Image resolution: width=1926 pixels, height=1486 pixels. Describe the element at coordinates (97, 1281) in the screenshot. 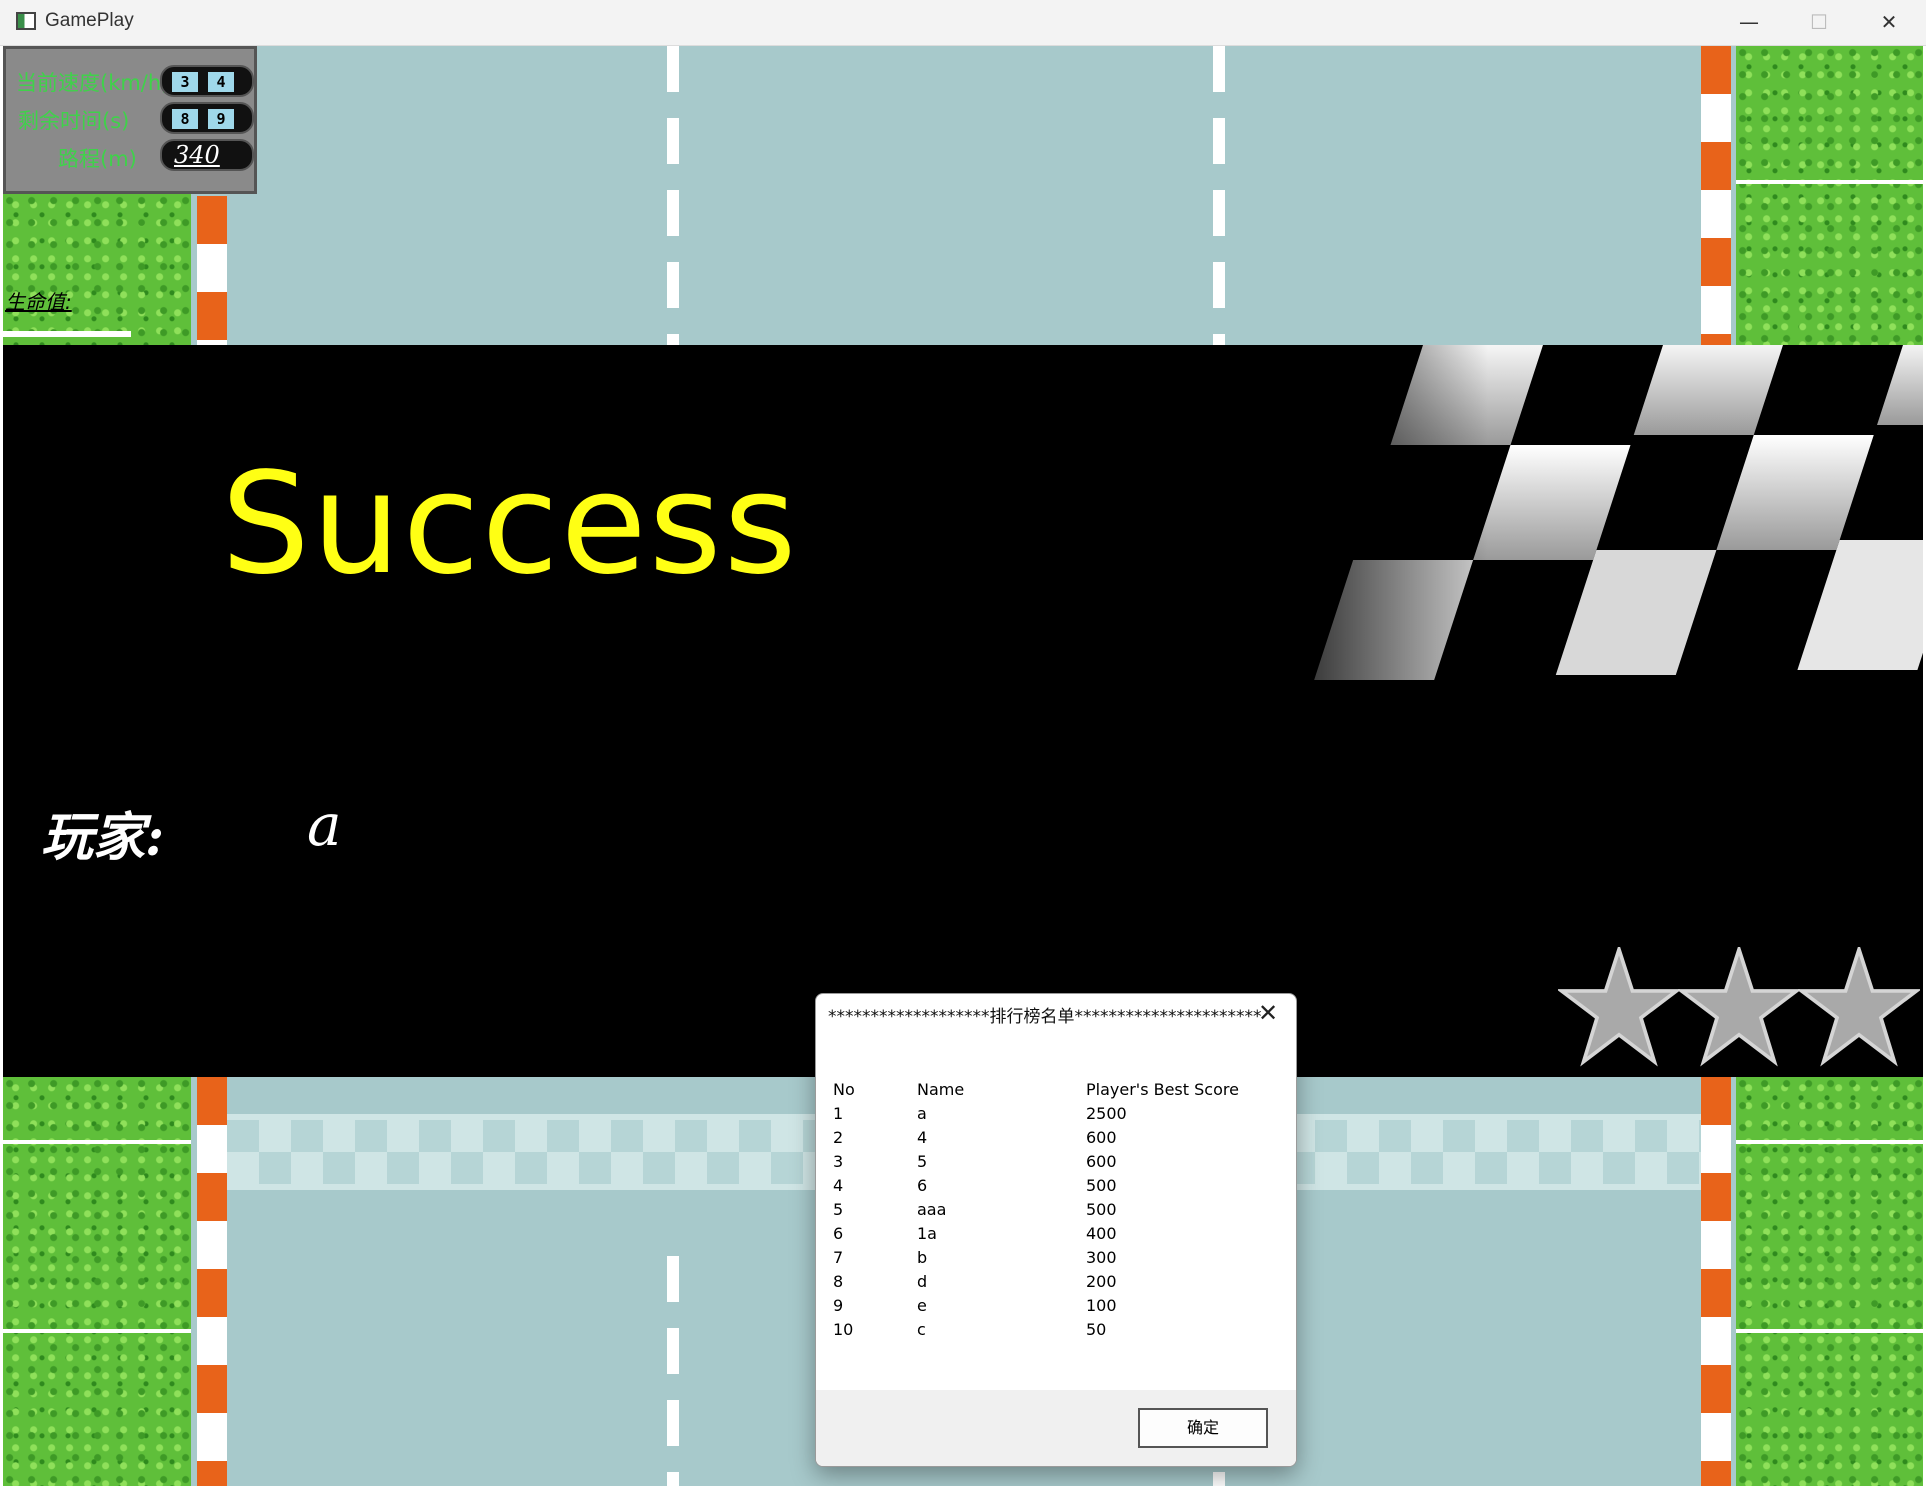

I see `grass-left-bottom` at that location.